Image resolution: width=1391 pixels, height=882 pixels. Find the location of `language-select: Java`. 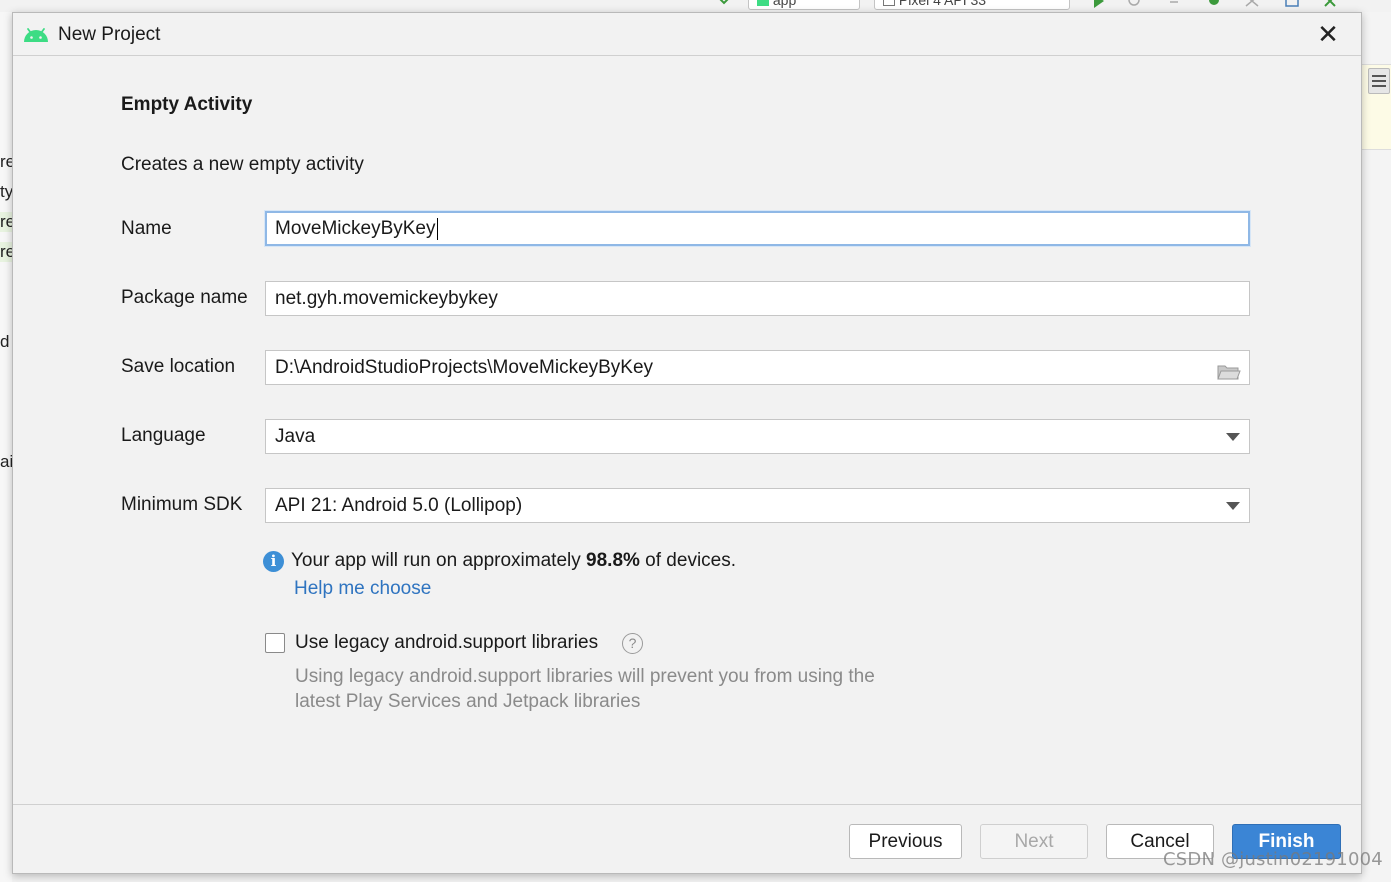

language-select: Java is located at coordinates (757, 436).